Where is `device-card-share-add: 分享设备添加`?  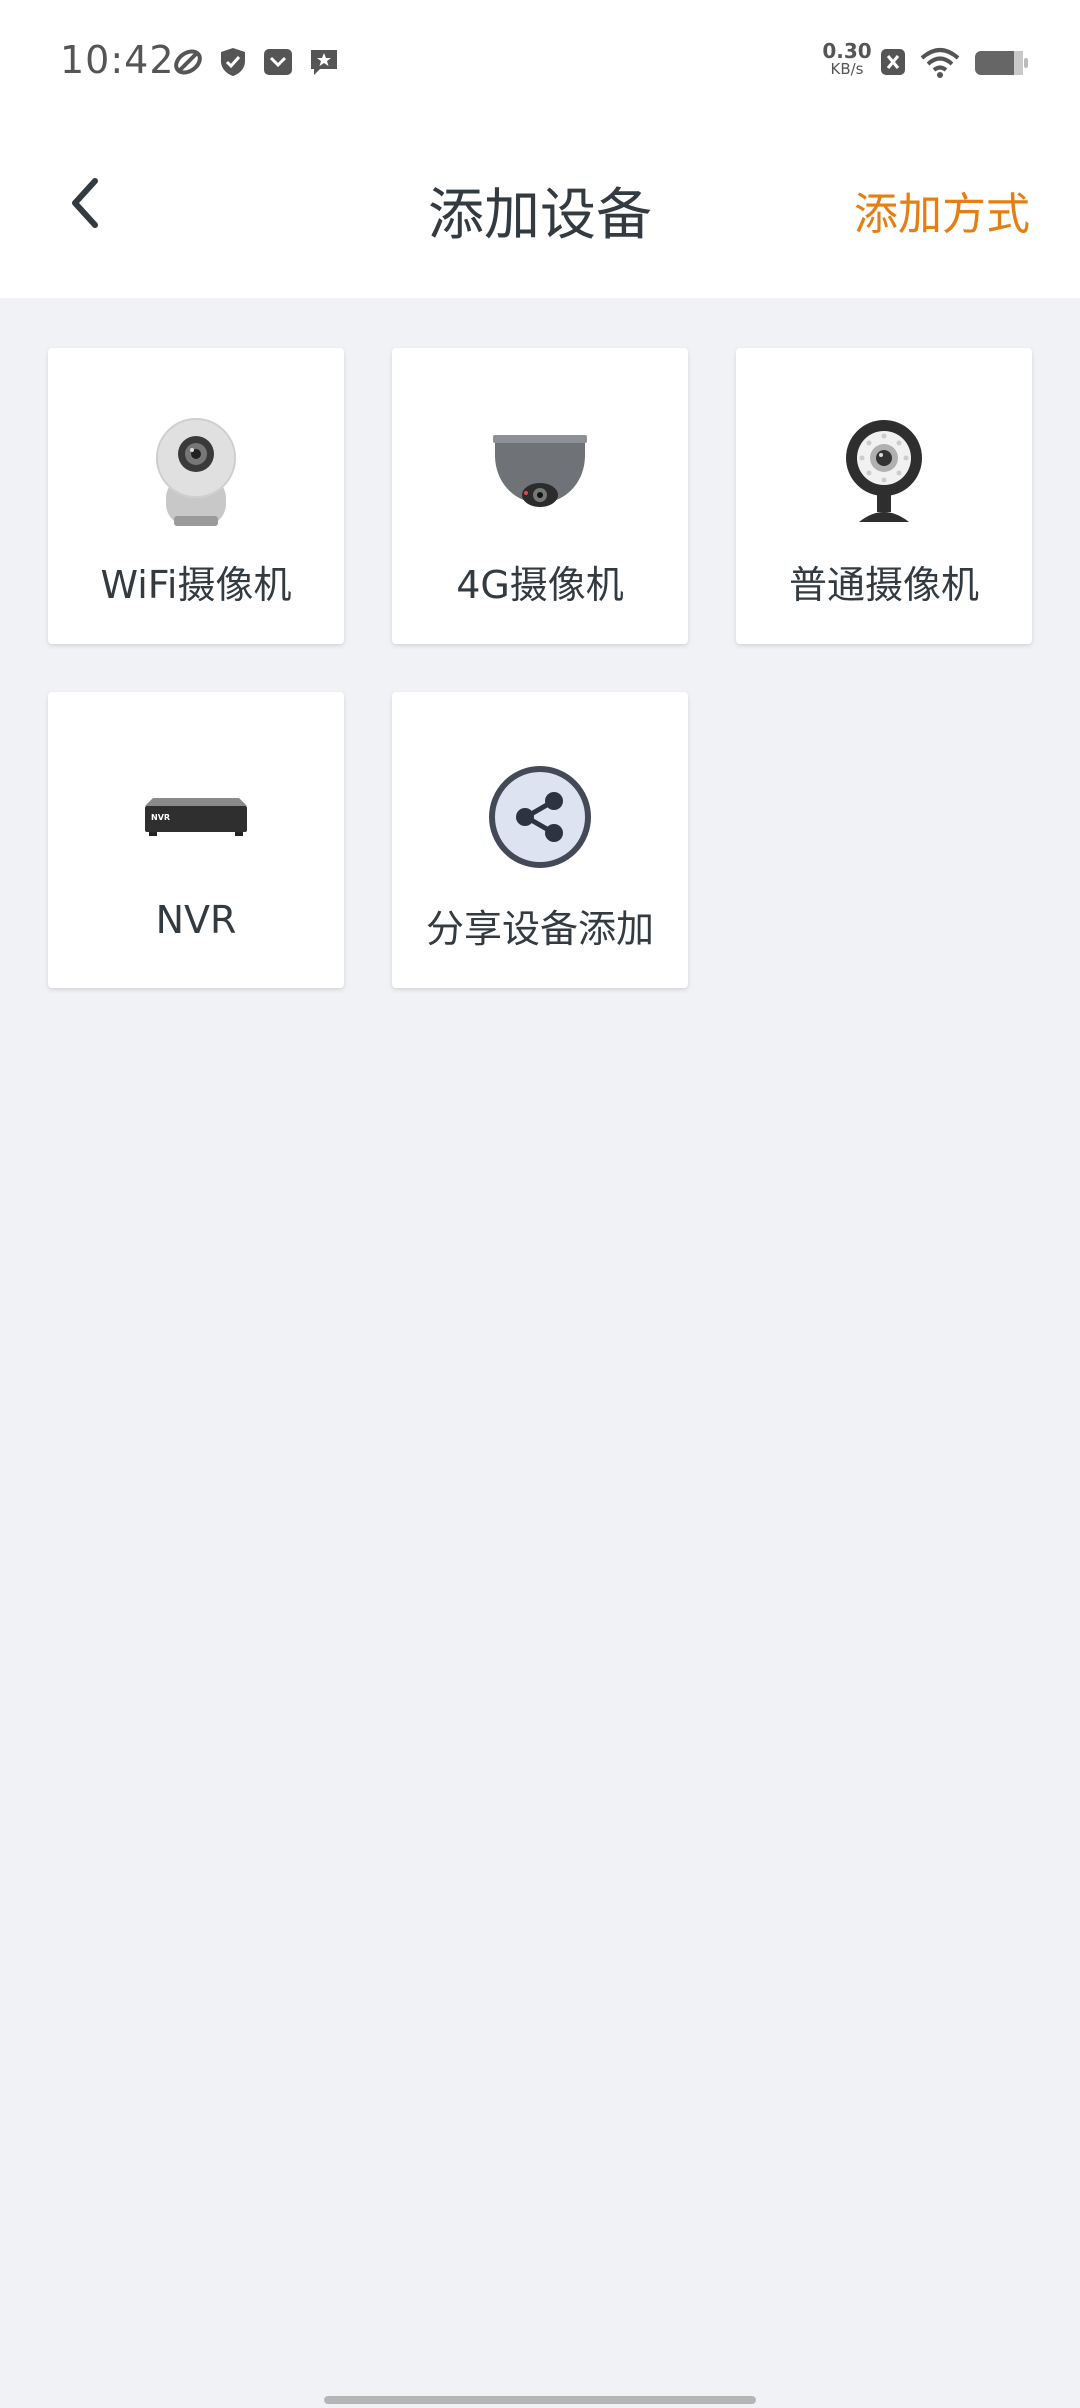 device-card-share-add: 分享设备添加 is located at coordinates (540, 840).